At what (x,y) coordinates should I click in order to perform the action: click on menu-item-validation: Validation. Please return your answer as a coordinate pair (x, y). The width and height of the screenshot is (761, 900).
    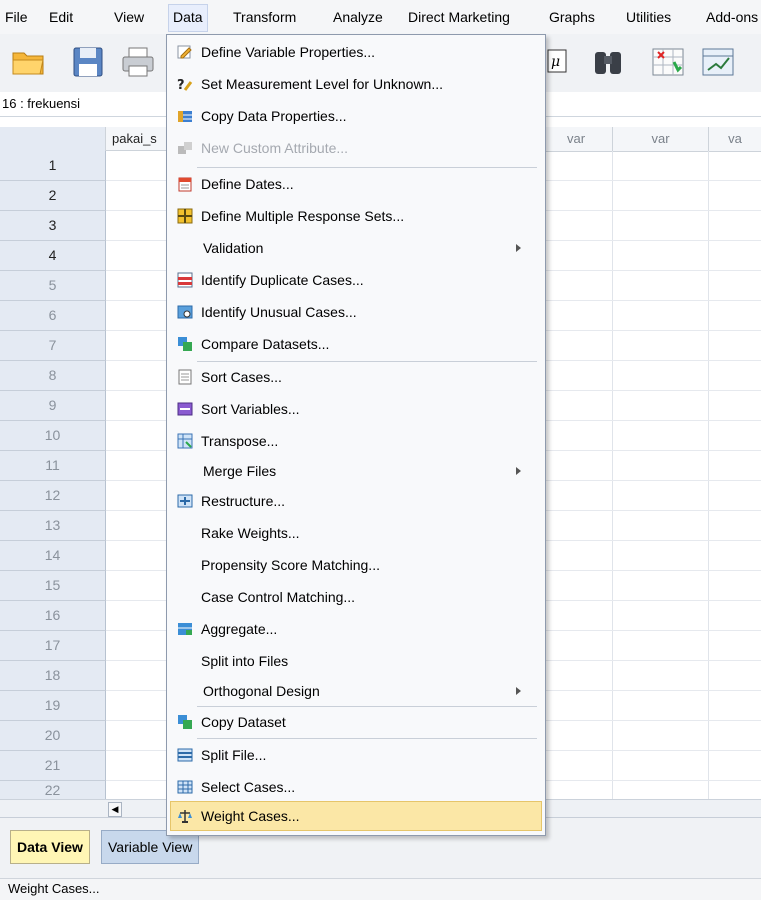
    Looking at the image, I should click on (356, 248).